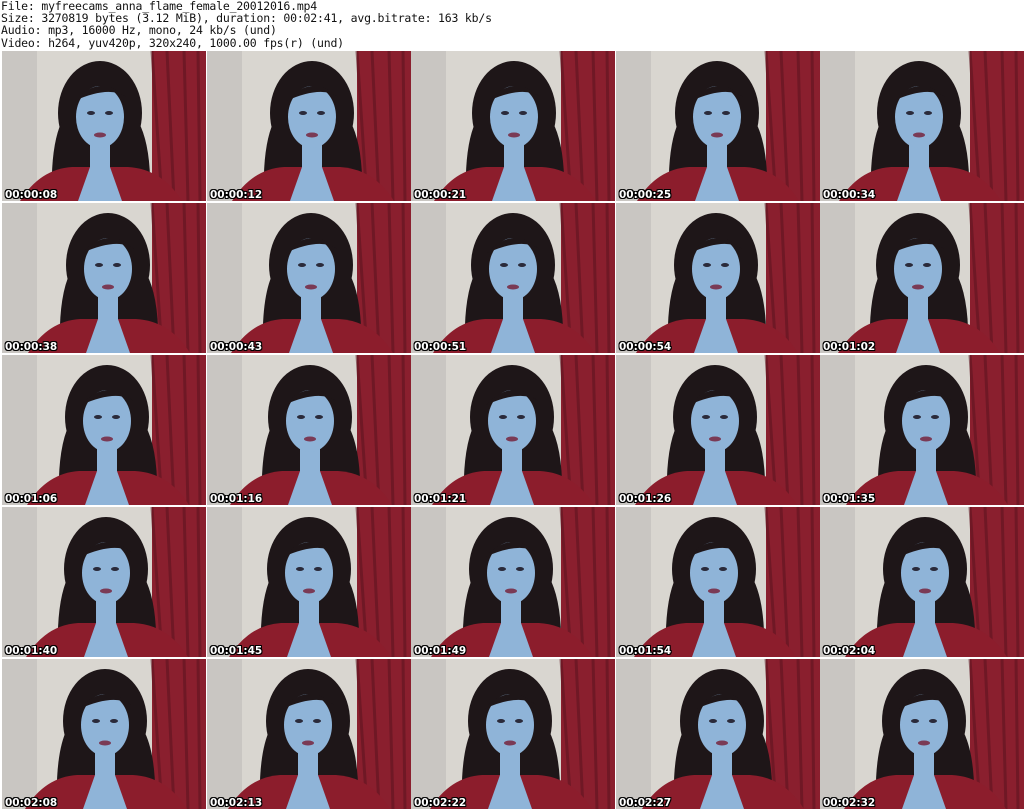  I want to click on thumbnail-timestamp: 00:00:43, so click(236, 347).